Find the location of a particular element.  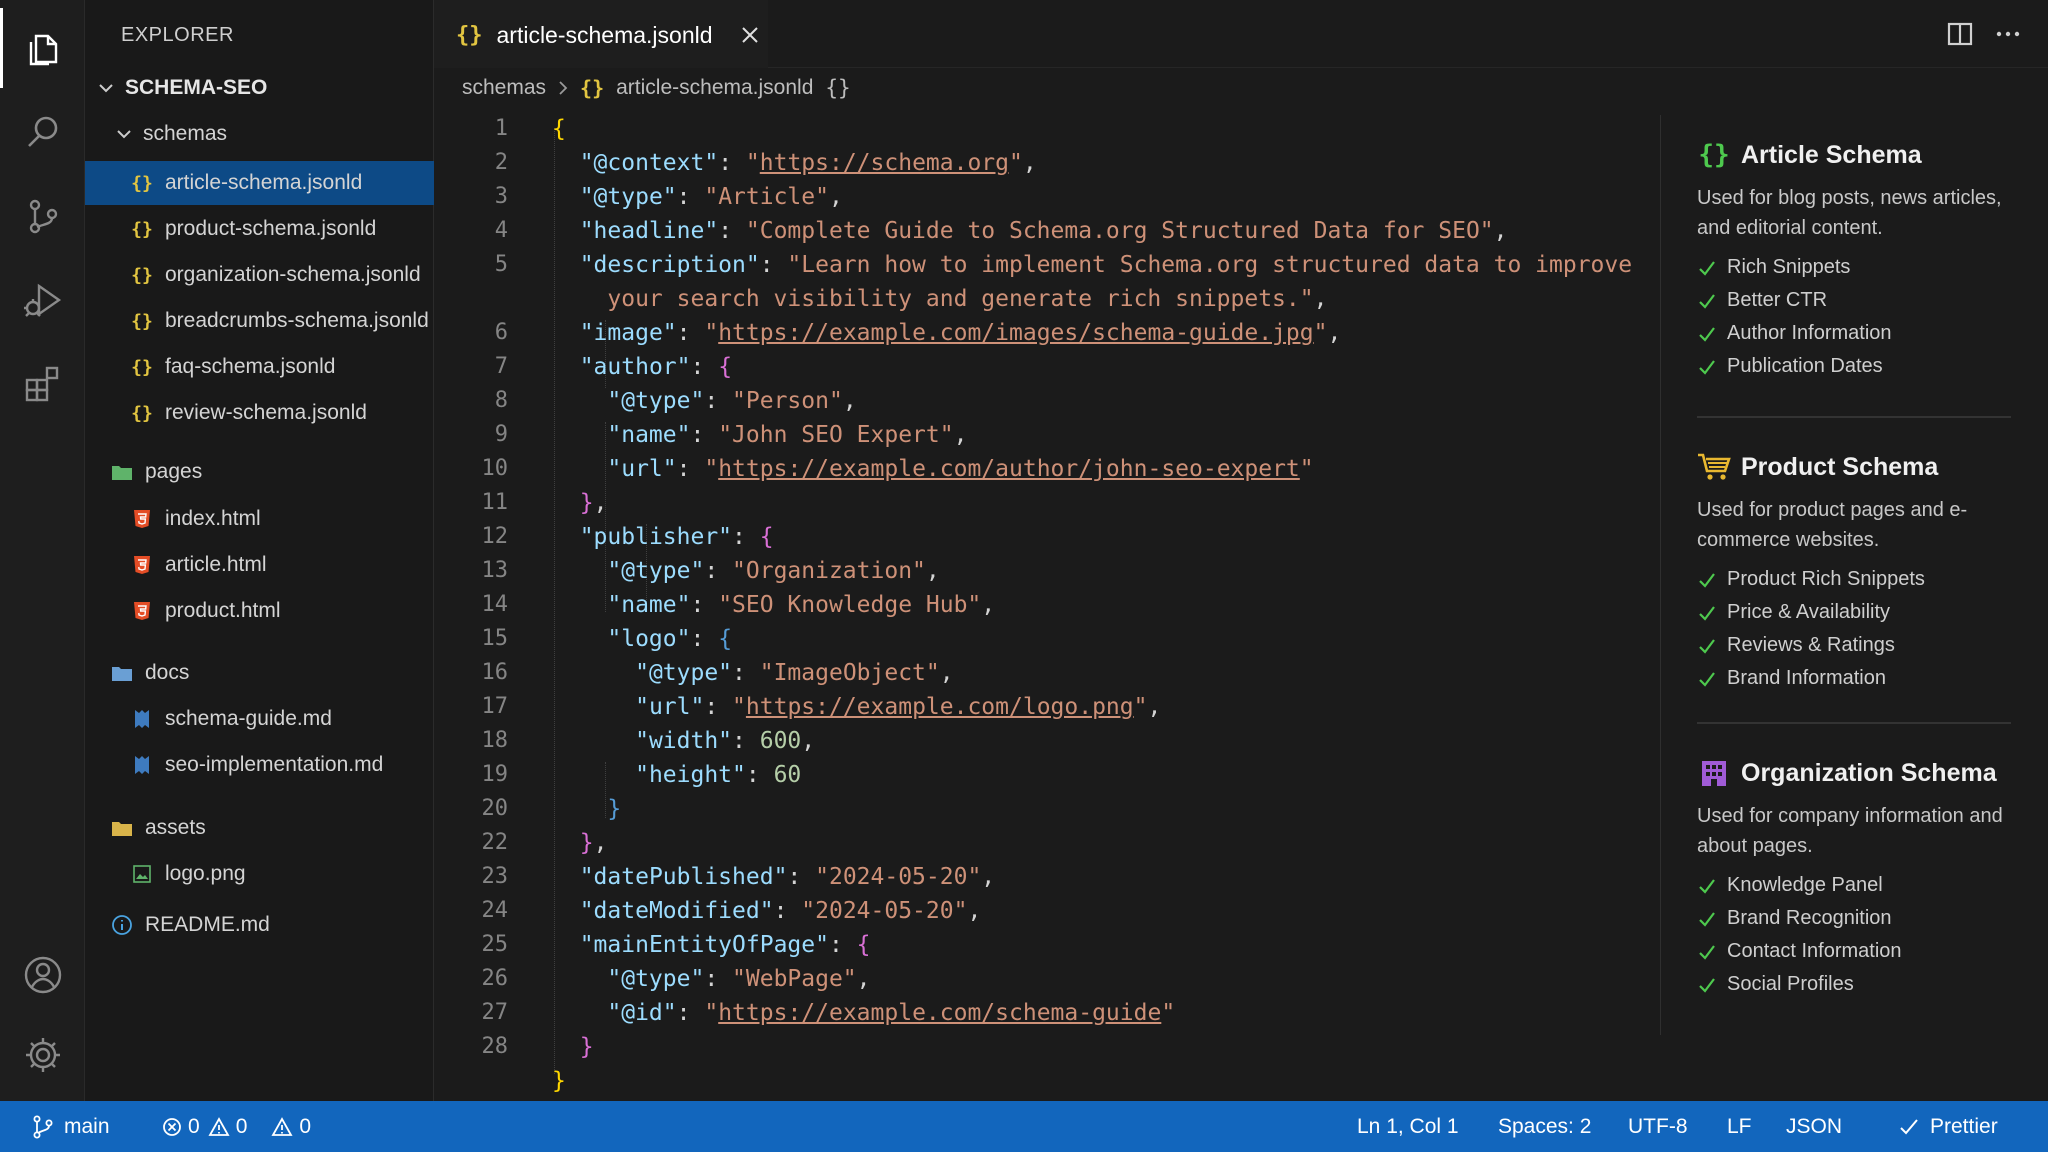

extensions-icon is located at coordinates (42, 384).